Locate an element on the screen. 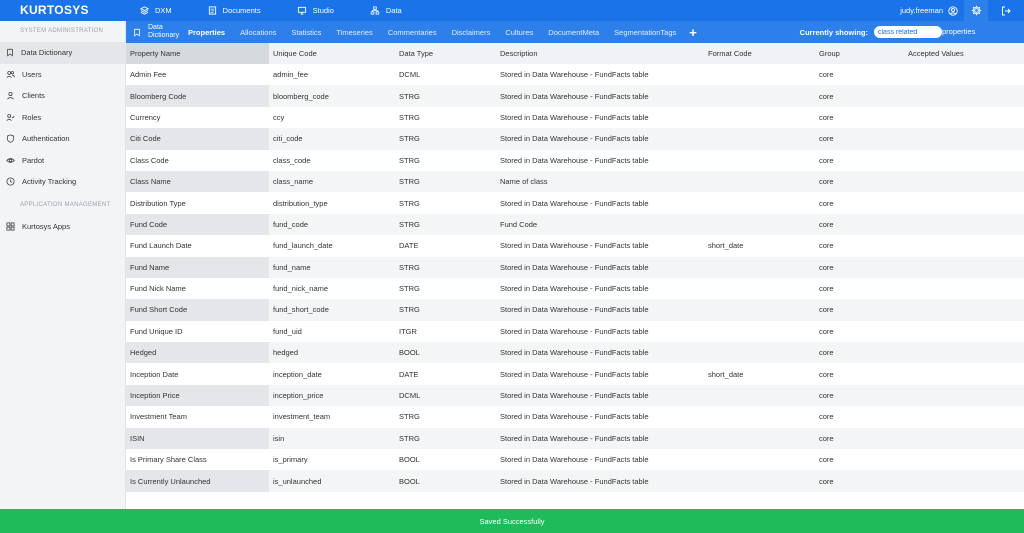  tab-documentmeta: DocumentMeta is located at coordinates (573, 32).